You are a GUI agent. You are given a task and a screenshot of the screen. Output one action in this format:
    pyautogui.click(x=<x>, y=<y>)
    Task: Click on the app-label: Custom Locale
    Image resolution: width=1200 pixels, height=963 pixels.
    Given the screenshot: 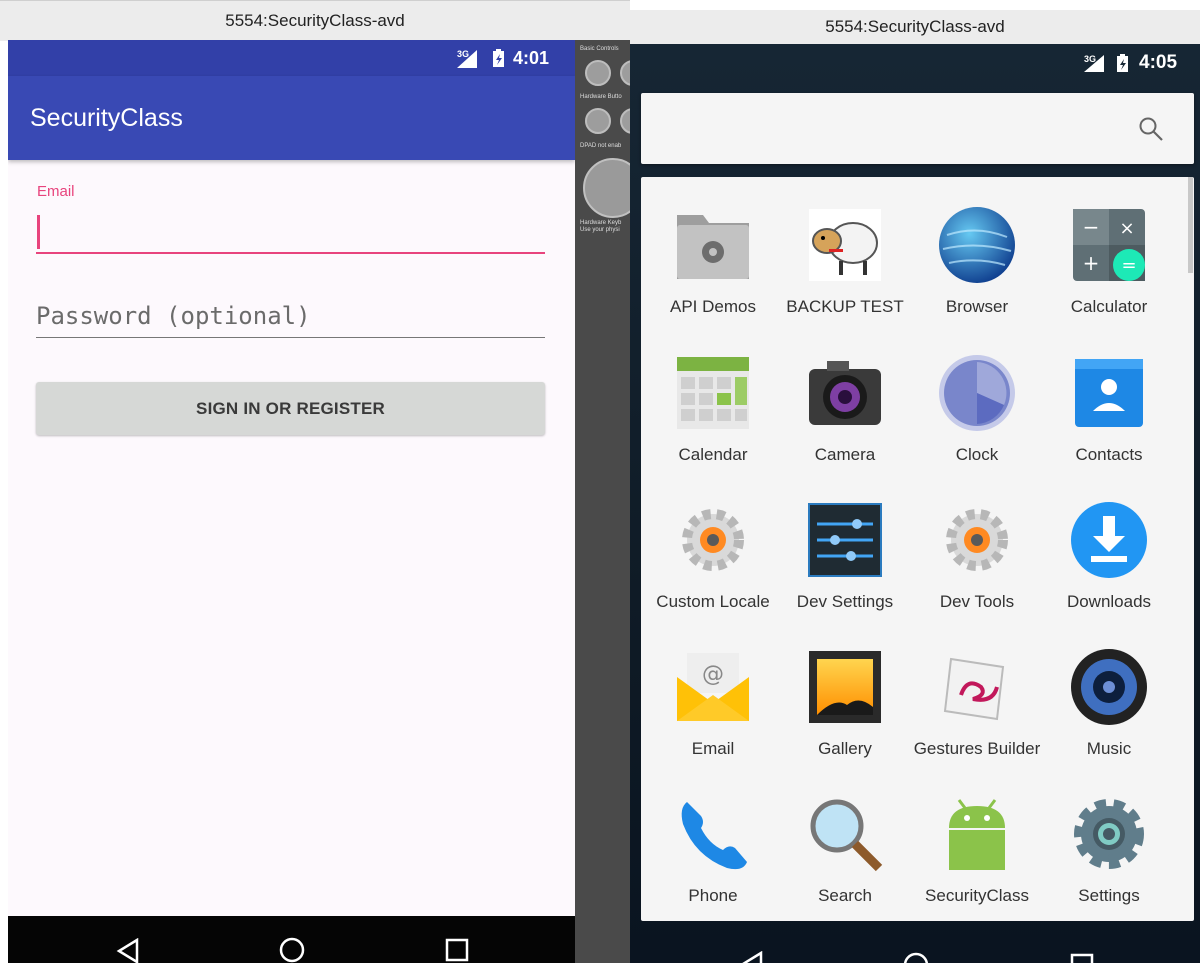 What is the action you would take?
    pyautogui.click(x=713, y=601)
    